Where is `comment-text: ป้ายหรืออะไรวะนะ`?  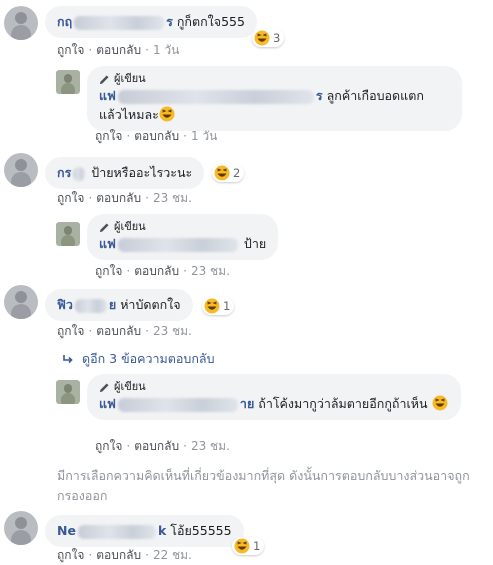 comment-text: ป้ายหรืออะไรวะนะ is located at coordinates (142, 172).